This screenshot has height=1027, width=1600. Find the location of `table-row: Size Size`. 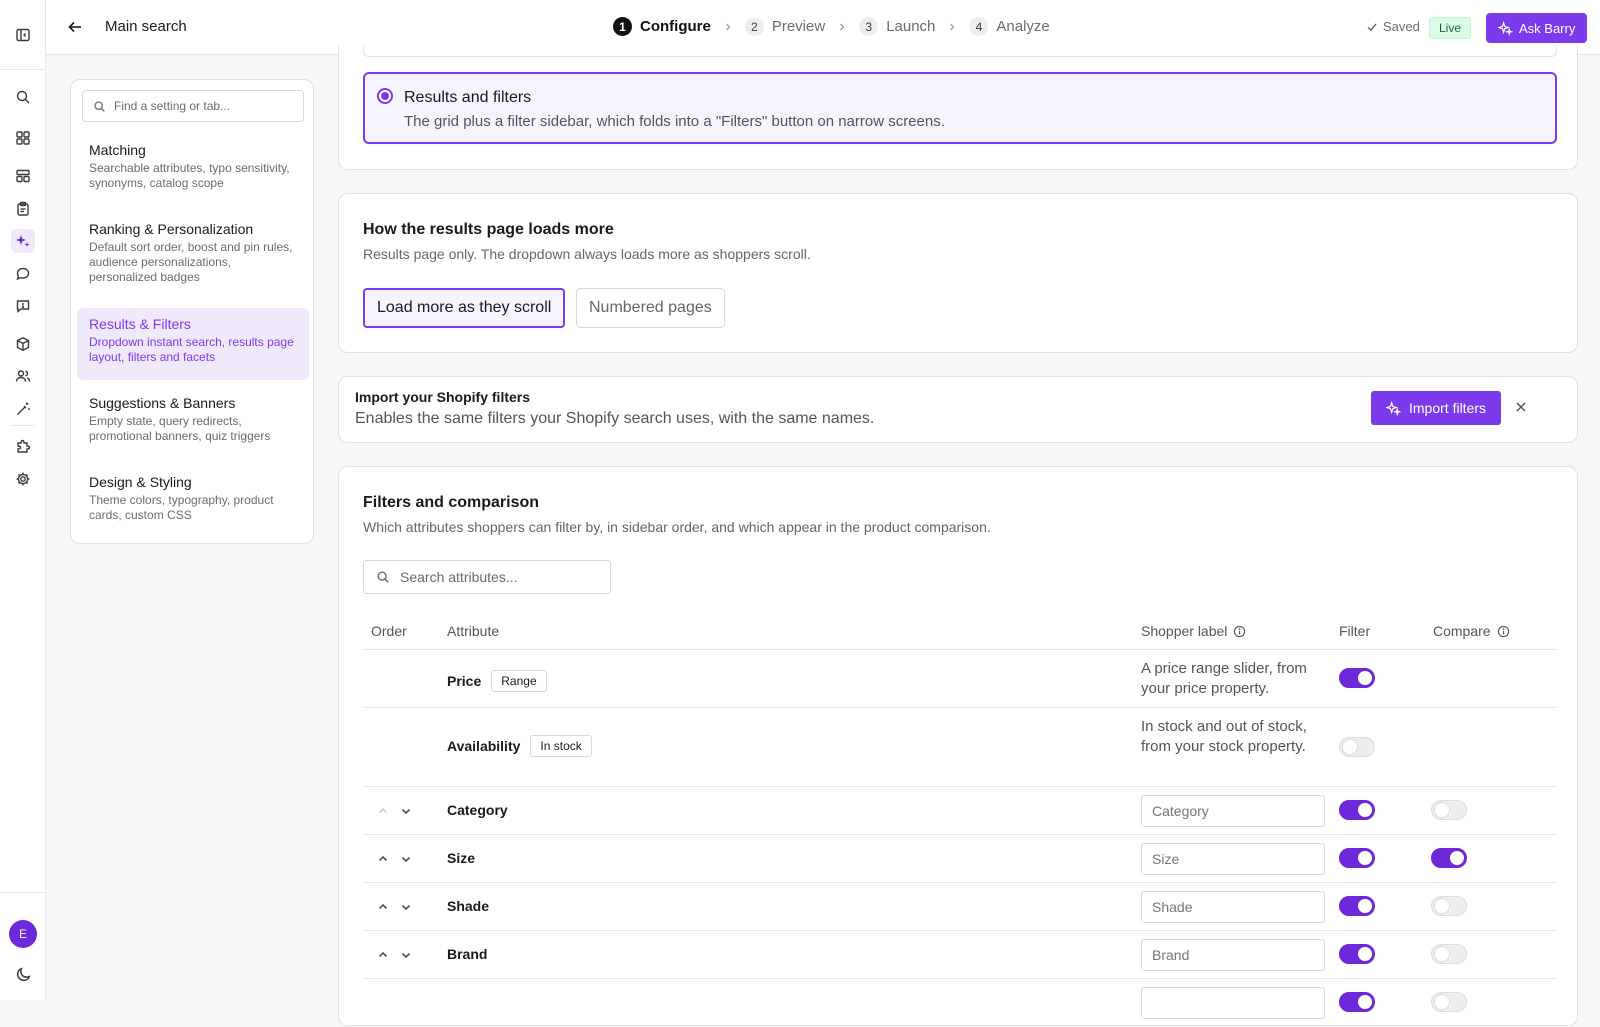

table-row: Size Size is located at coordinates (960, 859).